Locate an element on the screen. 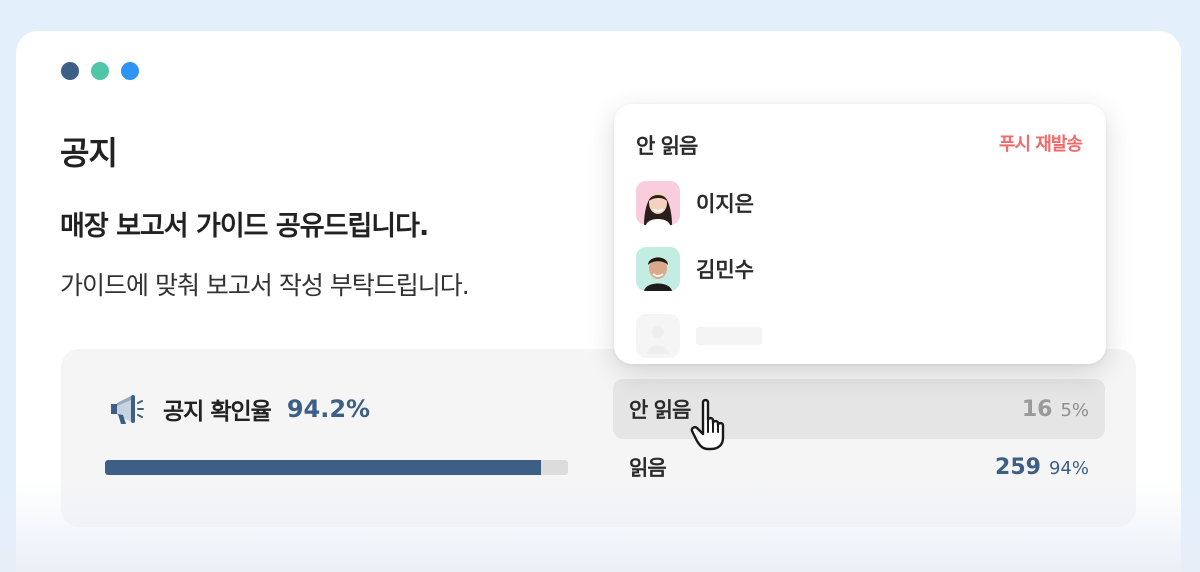 Image resolution: width=1200 pixels, height=572 pixels. read-count: 259 is located at coordinates (1018, 467).